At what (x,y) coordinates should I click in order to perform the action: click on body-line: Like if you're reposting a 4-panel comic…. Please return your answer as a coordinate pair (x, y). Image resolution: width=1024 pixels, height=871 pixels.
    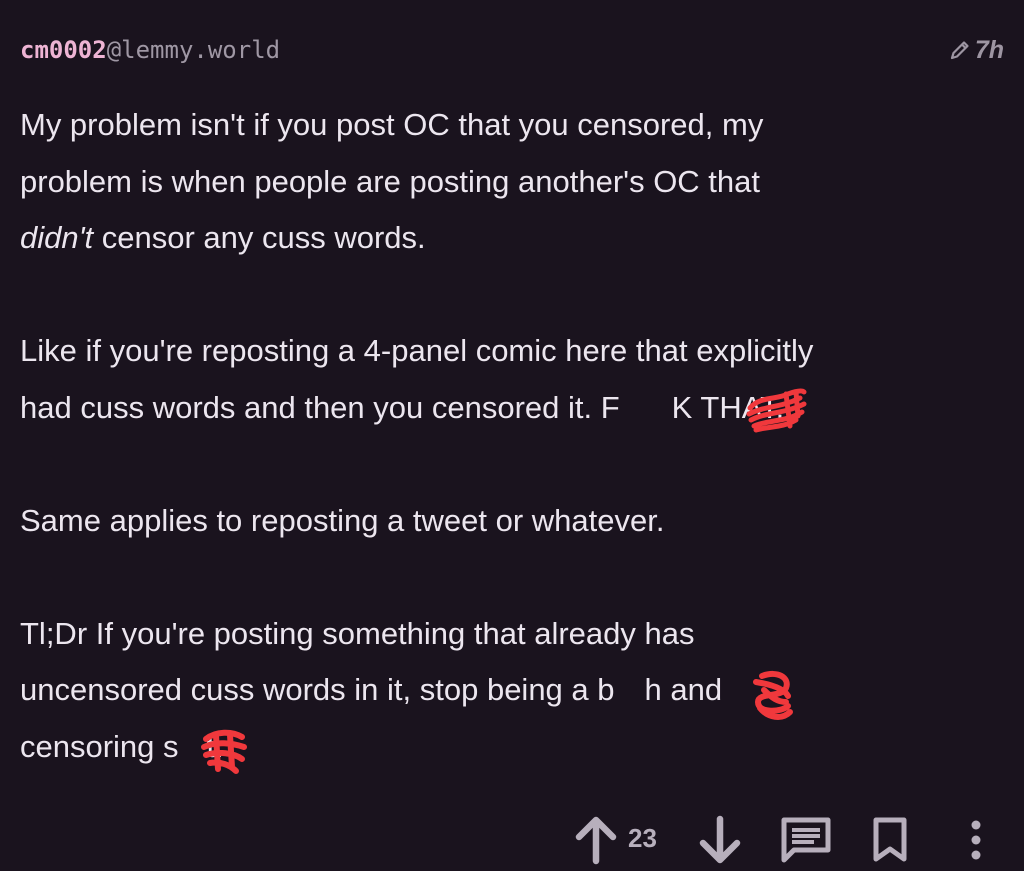
    Looking at the image, I should click on (417, 350).